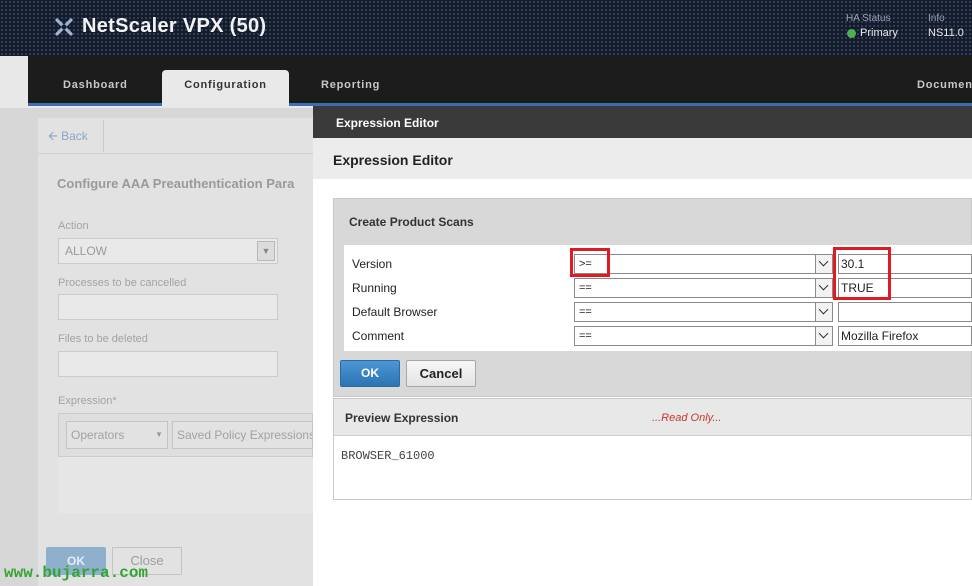 The height and width of the screenshot is (586, 972). What do you see at coordinates (185, 484) in the screenshot?
I see `expression-textarea` at bounding box center [185, 484].